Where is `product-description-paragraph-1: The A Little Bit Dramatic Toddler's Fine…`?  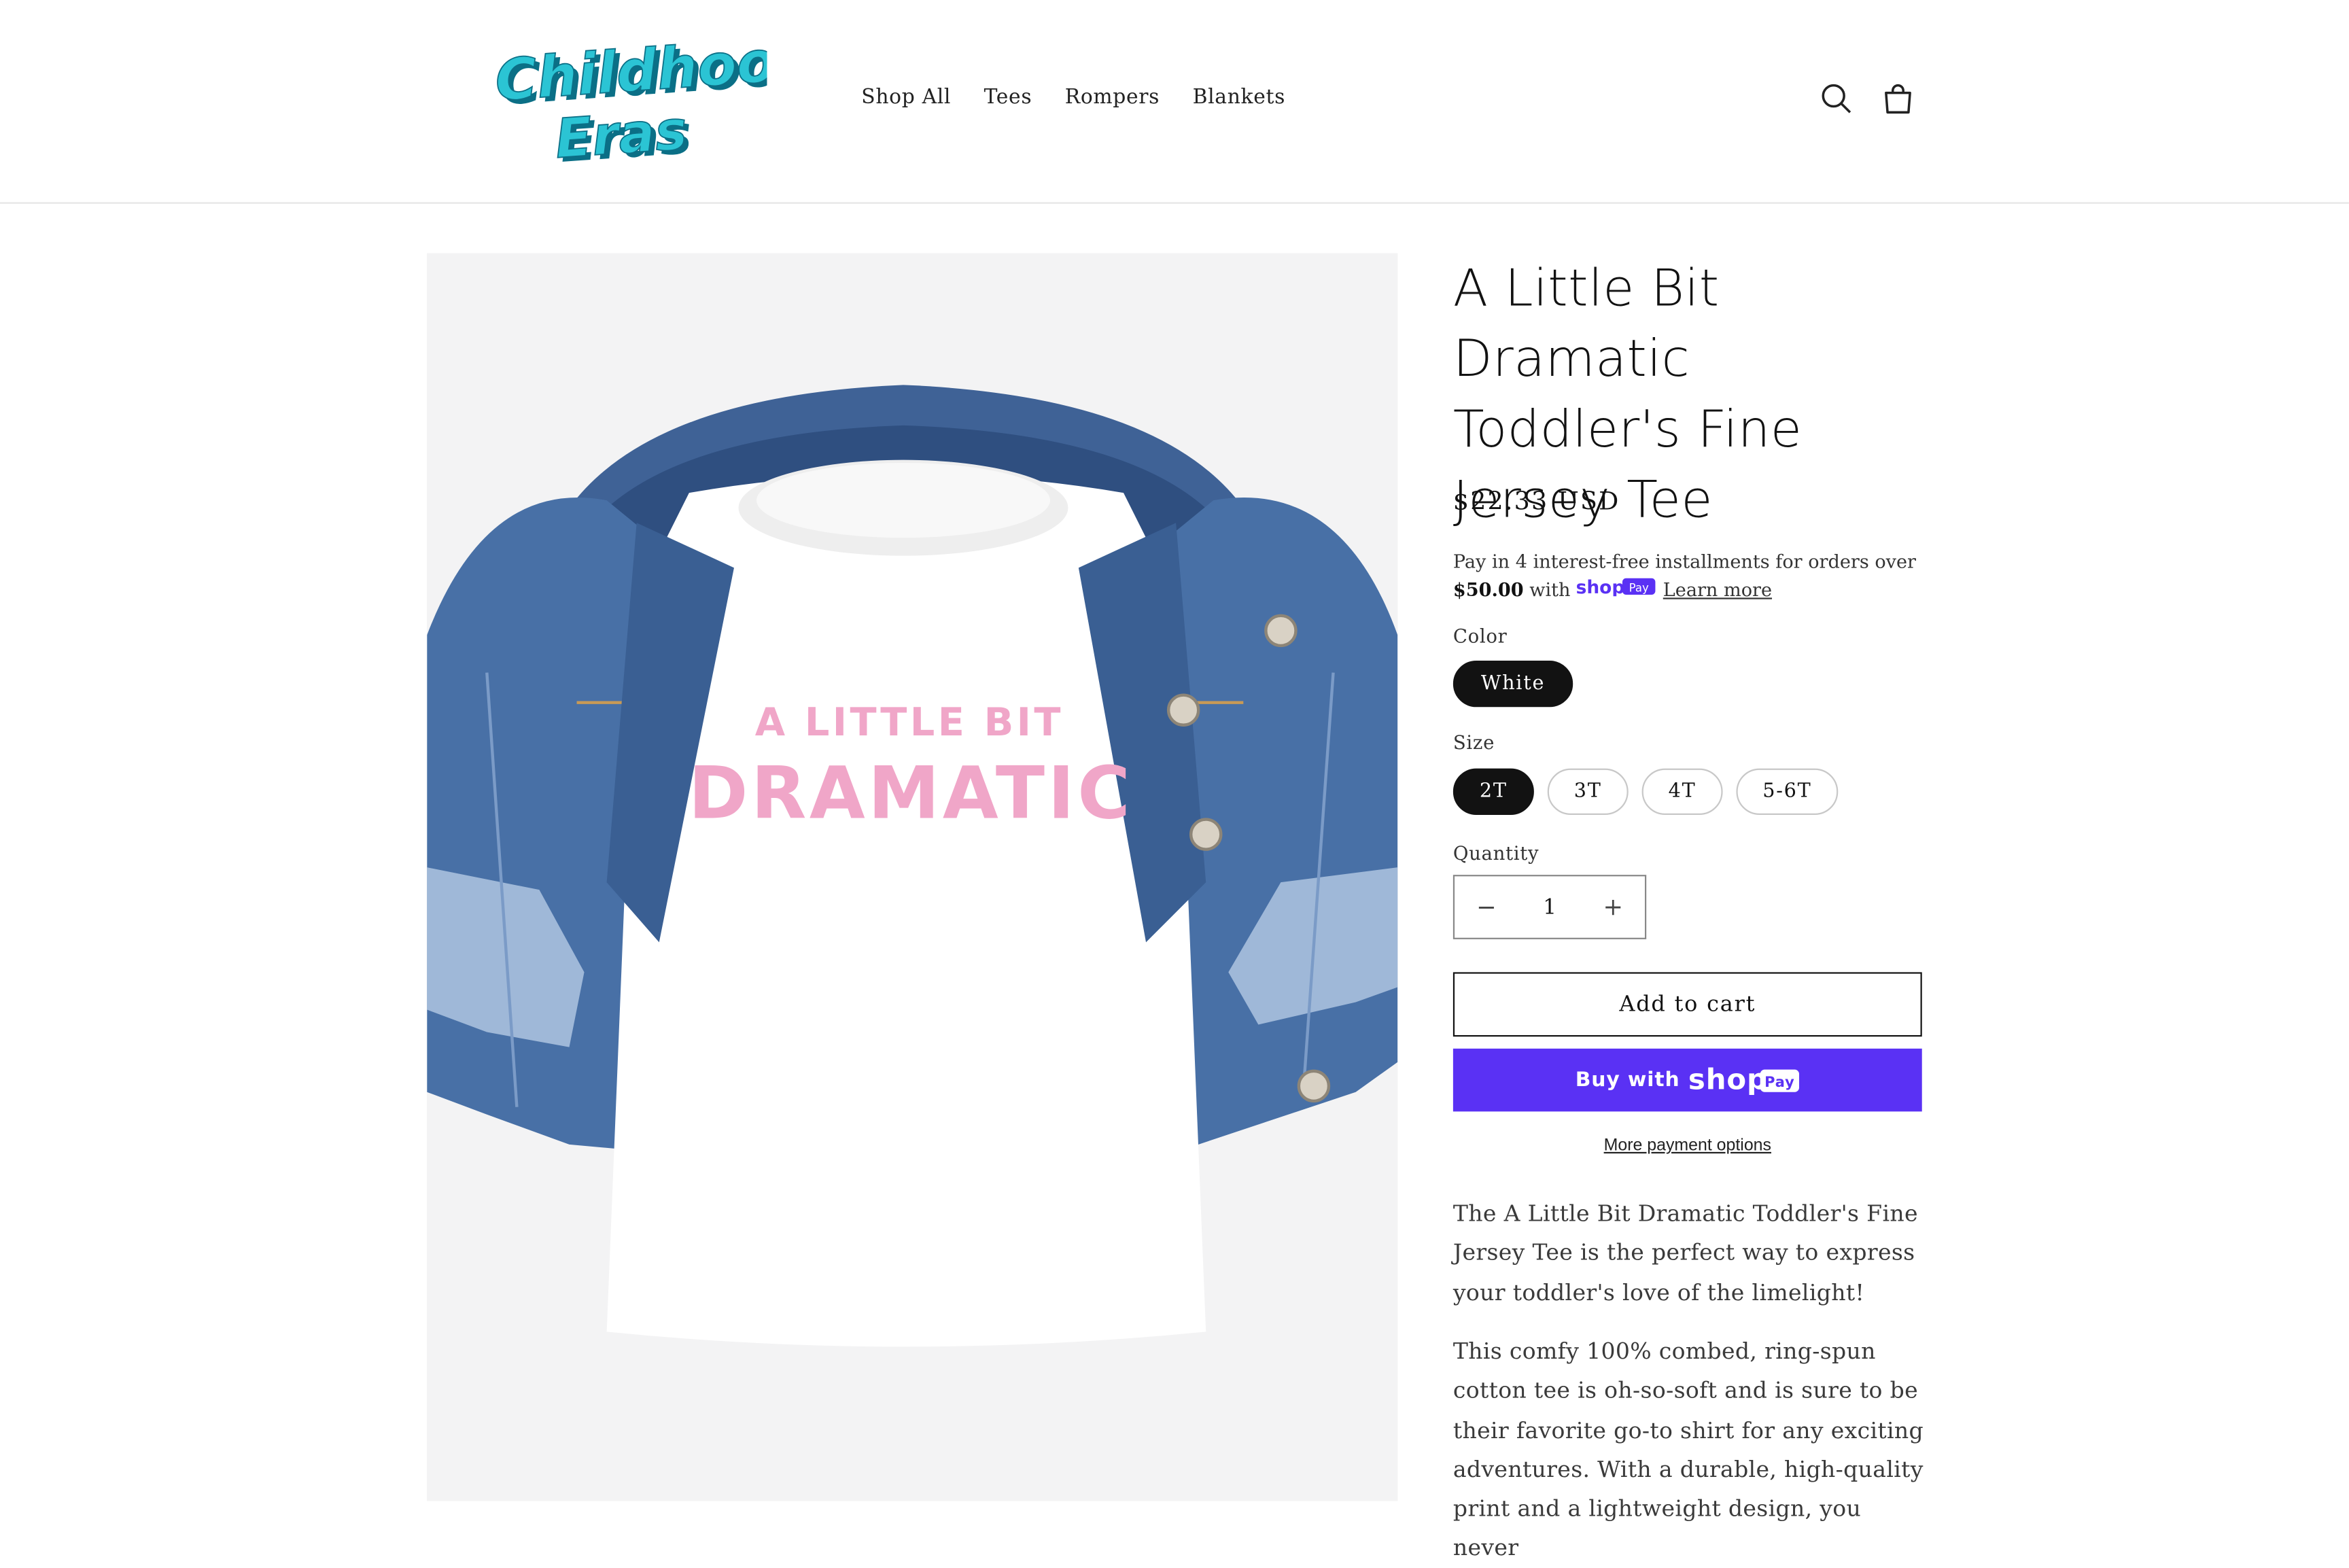 product-description-paragraph-1: The A Little Bit Dramatic Toddler's Fine… is located at coordinates (1685, 1253).